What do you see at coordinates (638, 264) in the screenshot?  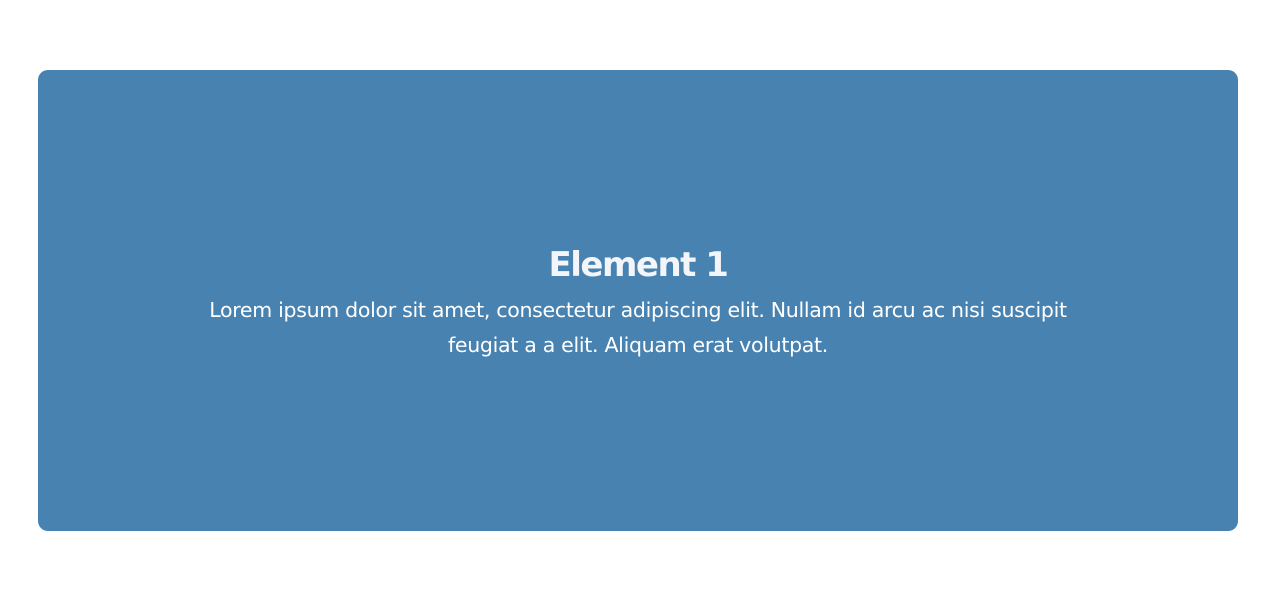 I see `card-title: Element 1` at bounding box center [638, 264].